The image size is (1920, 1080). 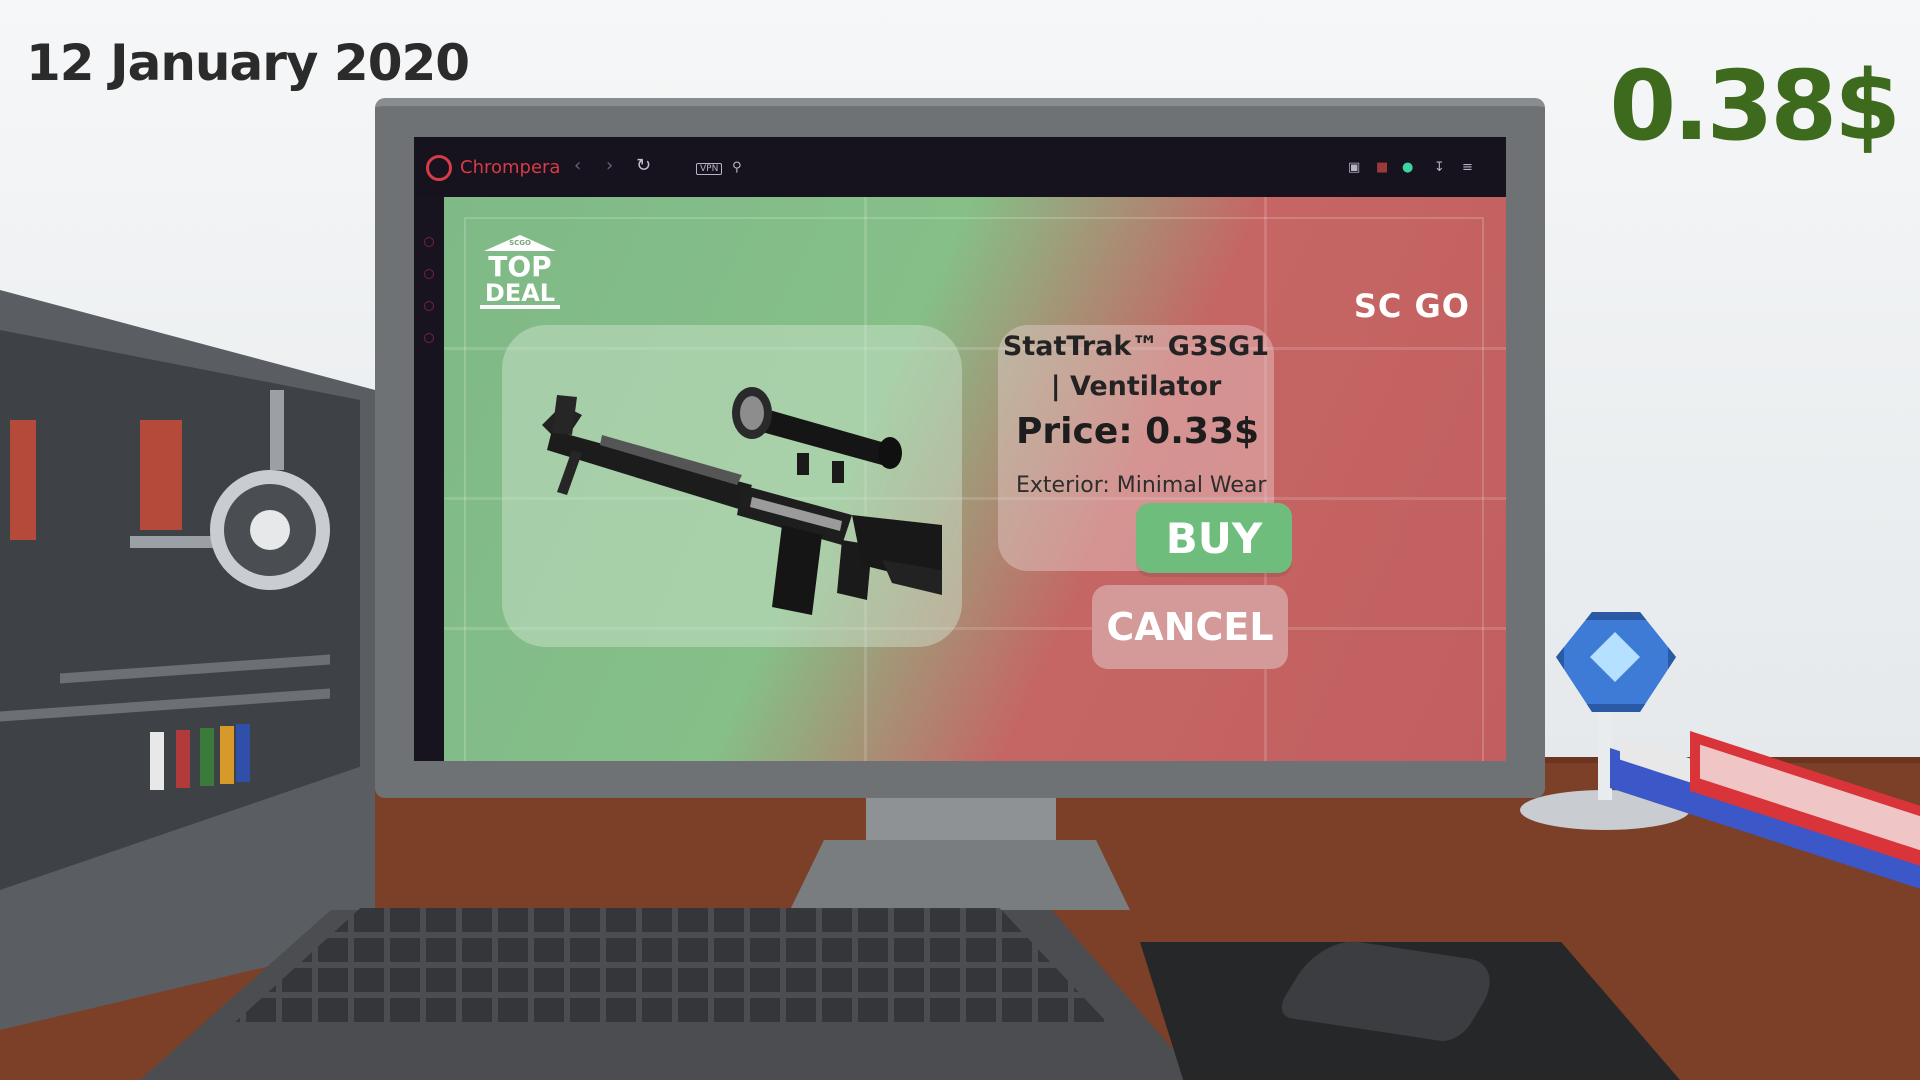 I want to click on browser-toolbar: Chrompera ‹ › ↻ VPN ⚲ ▣ ■ ● ↧ ≡, so click(x=960, y=167).